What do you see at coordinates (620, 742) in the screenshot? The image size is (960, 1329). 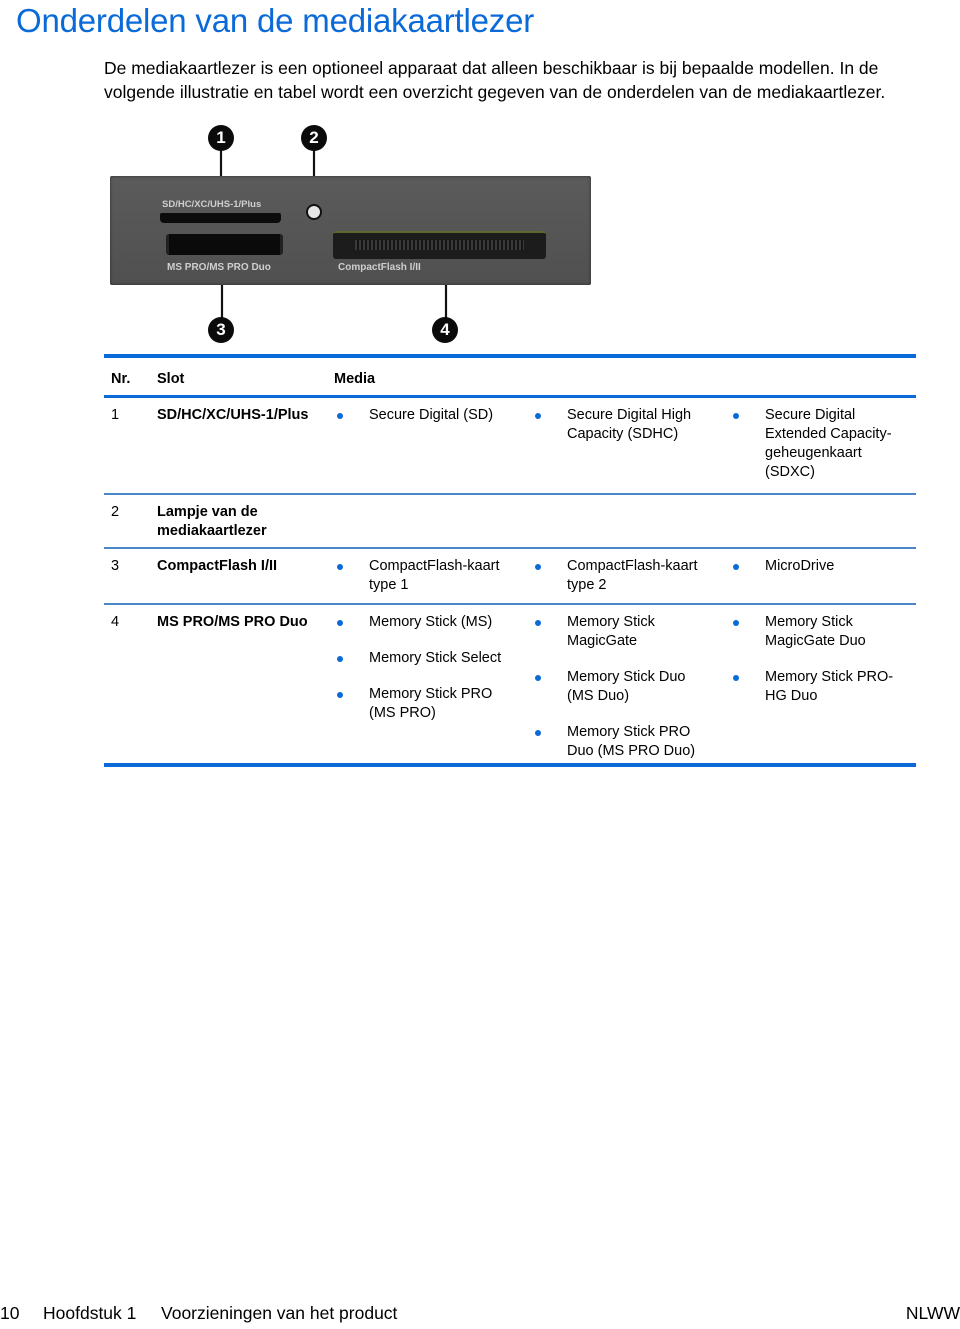 I see `media-list-item: Memory Stick PRO Duo (MS PRO Duo)` at bounding box center [620, 742].